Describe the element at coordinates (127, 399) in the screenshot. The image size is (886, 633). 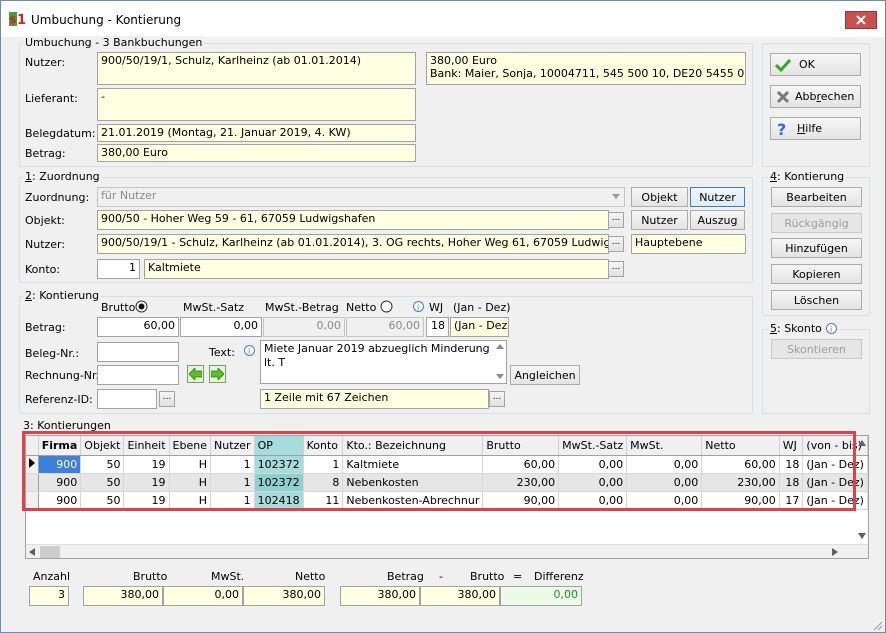
I see `referenz-id-input` at that location.